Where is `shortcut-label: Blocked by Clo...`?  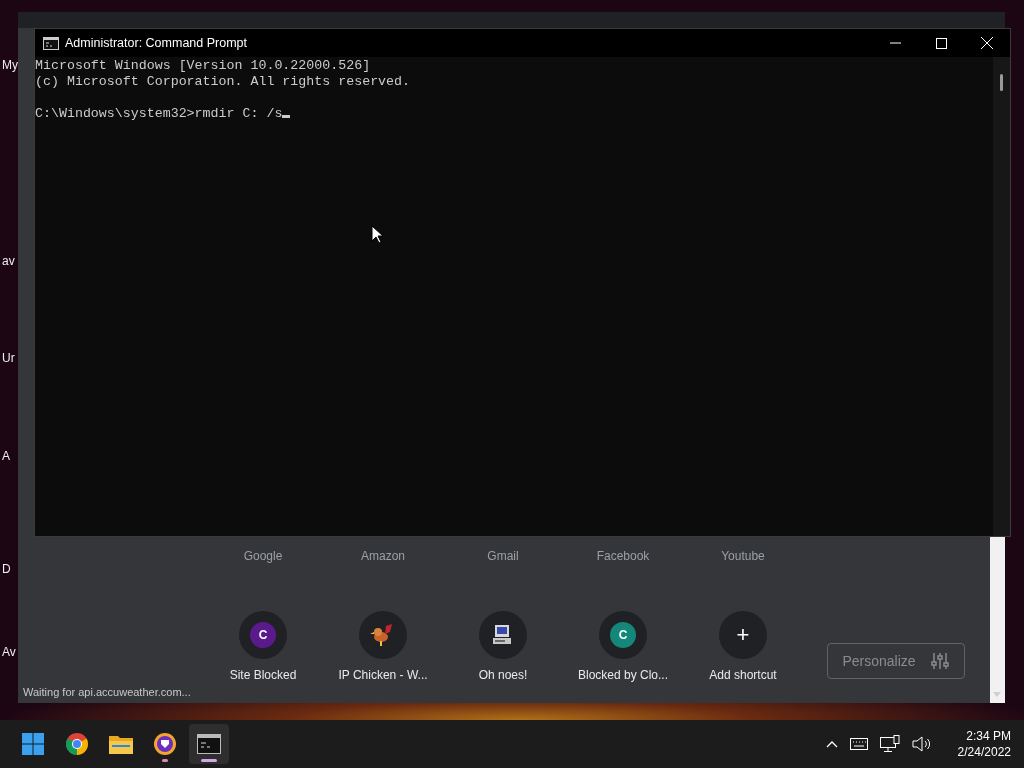
shortcut-label: Blocked by Clo... is located at coordinates (622, 675).